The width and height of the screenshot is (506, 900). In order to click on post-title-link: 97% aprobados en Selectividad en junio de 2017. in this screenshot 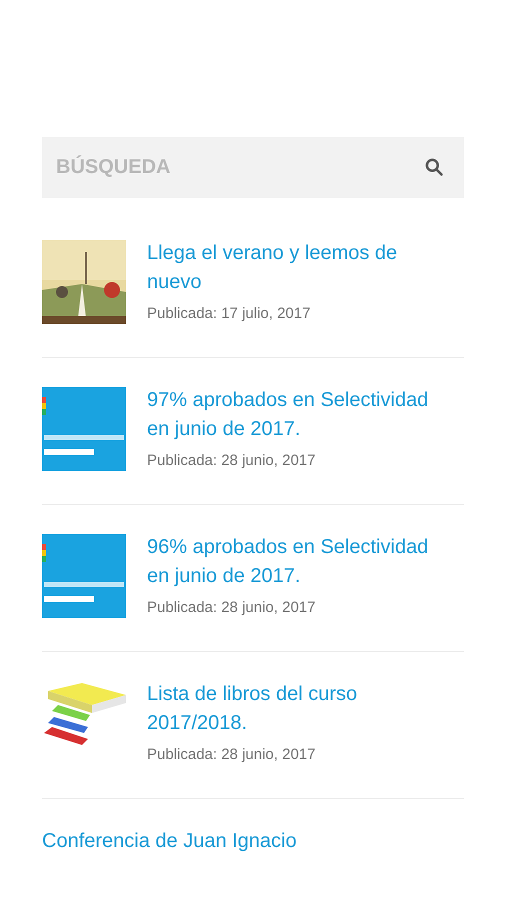, I will do `click(297, 415)`.